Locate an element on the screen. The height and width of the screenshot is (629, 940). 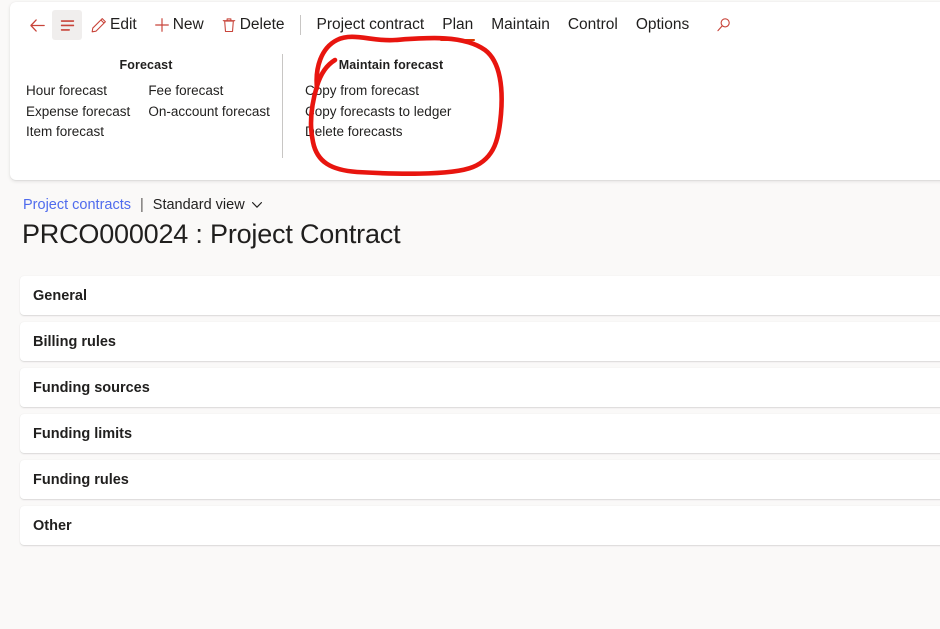
hamburger-menu-icon is located at coordinates (67, 25).